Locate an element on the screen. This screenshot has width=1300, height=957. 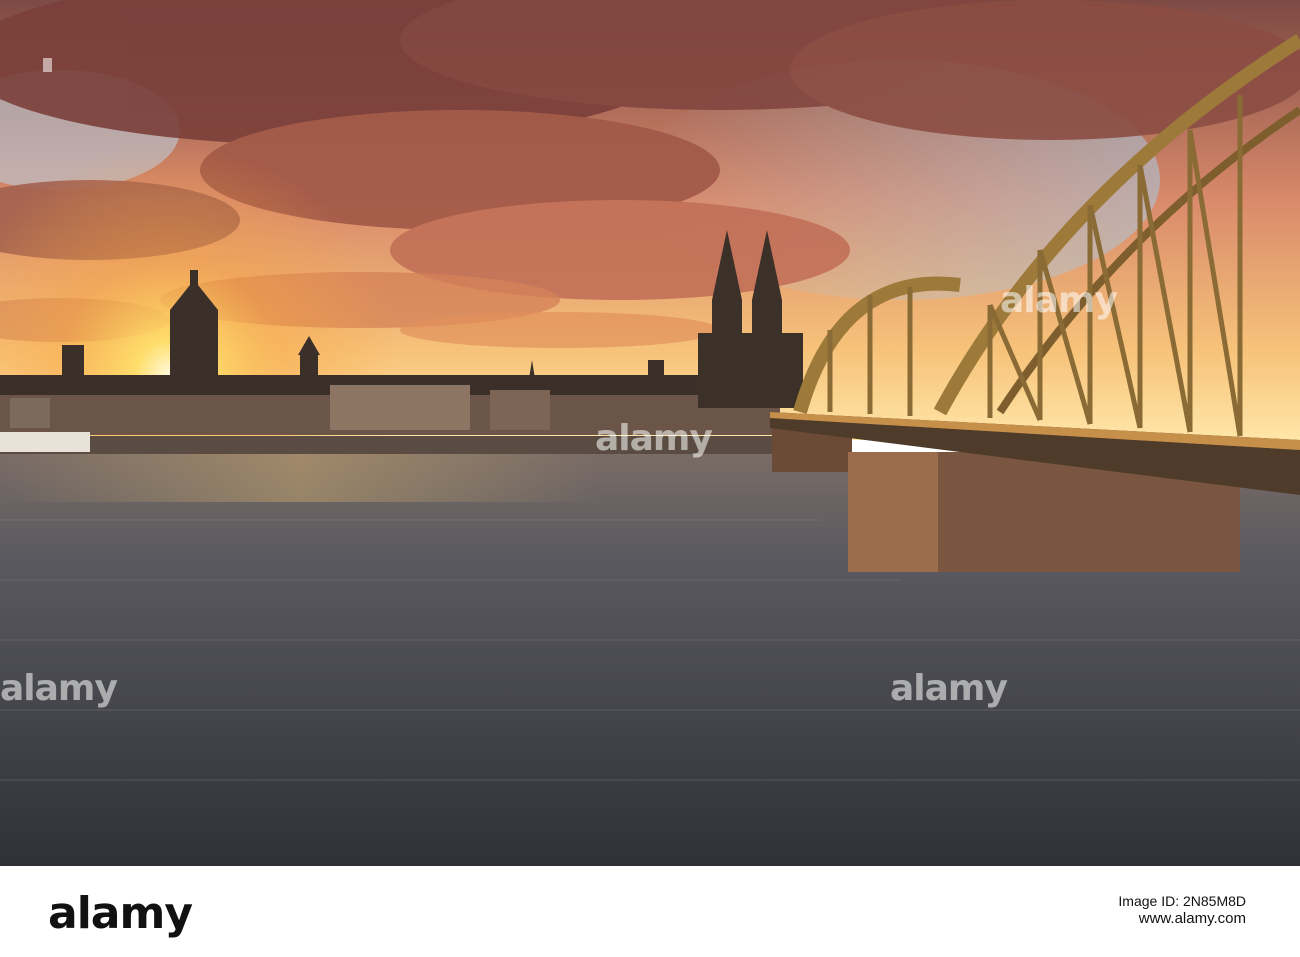
site-url: www.alamy.com is located at coordinates (1192, 918).